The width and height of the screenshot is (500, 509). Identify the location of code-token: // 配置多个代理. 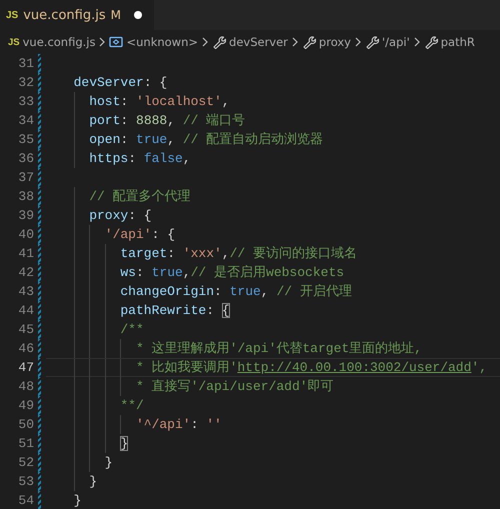
(140, 196).